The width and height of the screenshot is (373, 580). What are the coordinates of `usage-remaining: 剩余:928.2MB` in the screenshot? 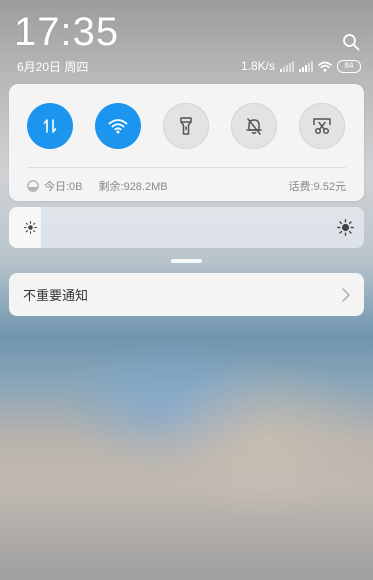 It's located at (133, 187).